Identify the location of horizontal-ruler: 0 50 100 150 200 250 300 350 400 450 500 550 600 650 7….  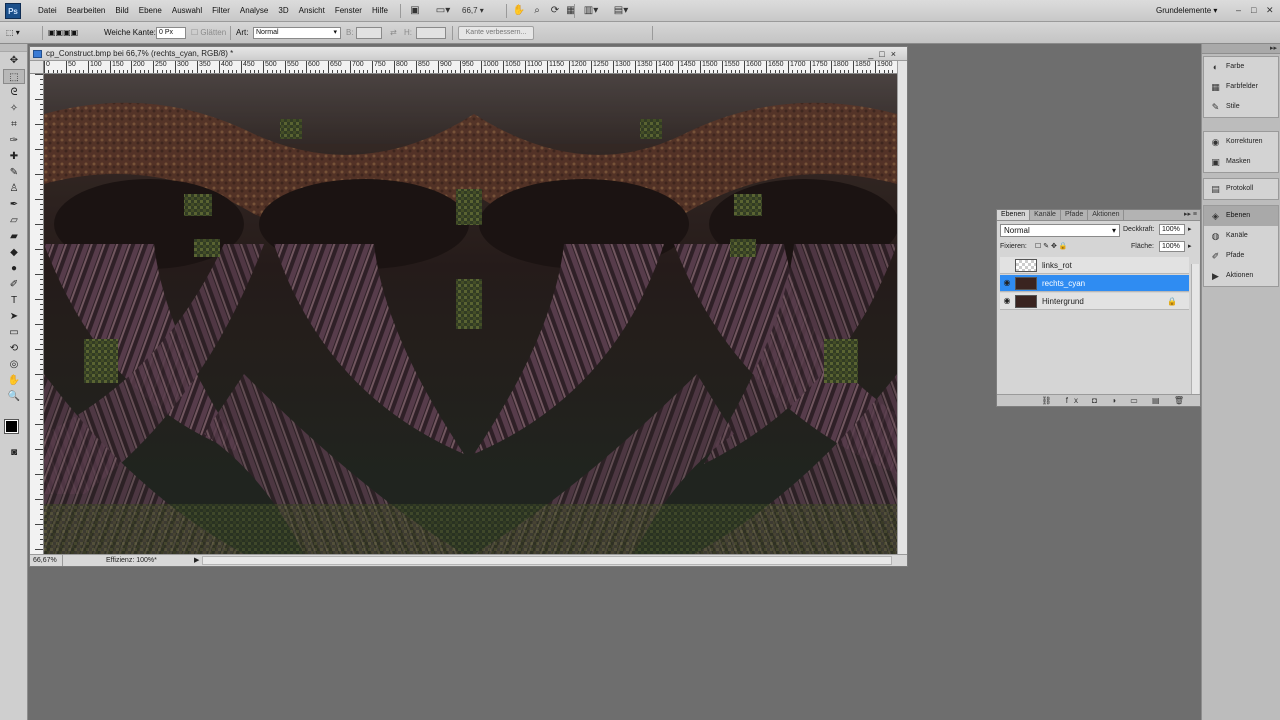
(470, 67).